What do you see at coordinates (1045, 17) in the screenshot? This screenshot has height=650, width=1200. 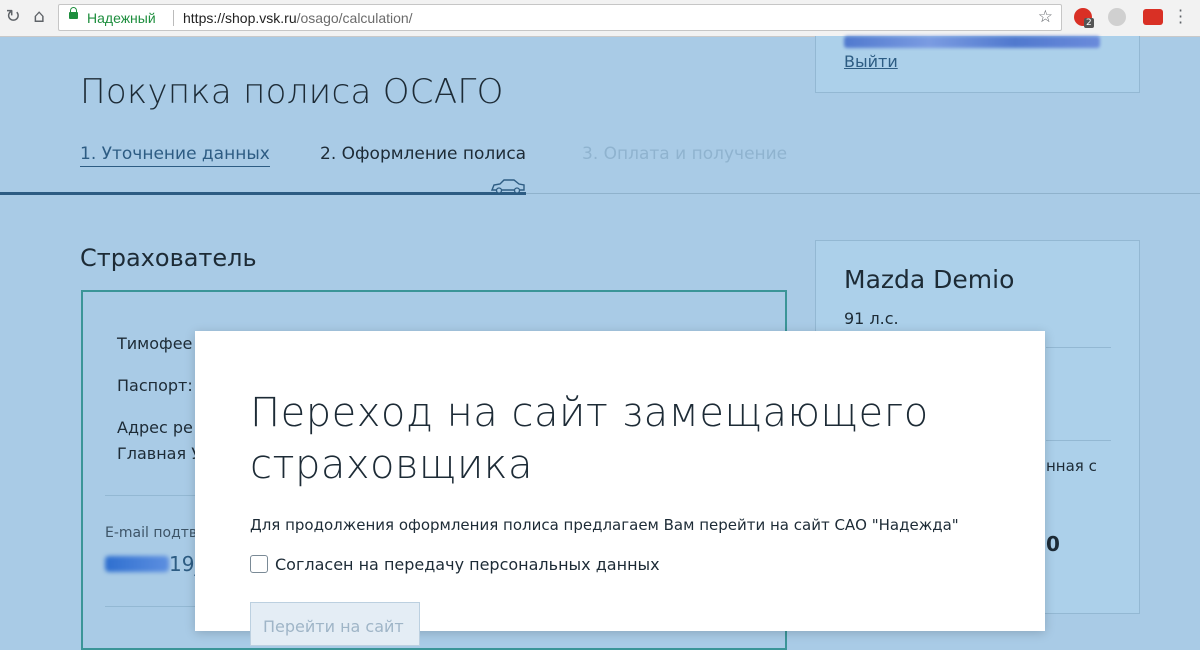 I see `bookmark-star-icon: ☆` at bounding box center [1045, 17].